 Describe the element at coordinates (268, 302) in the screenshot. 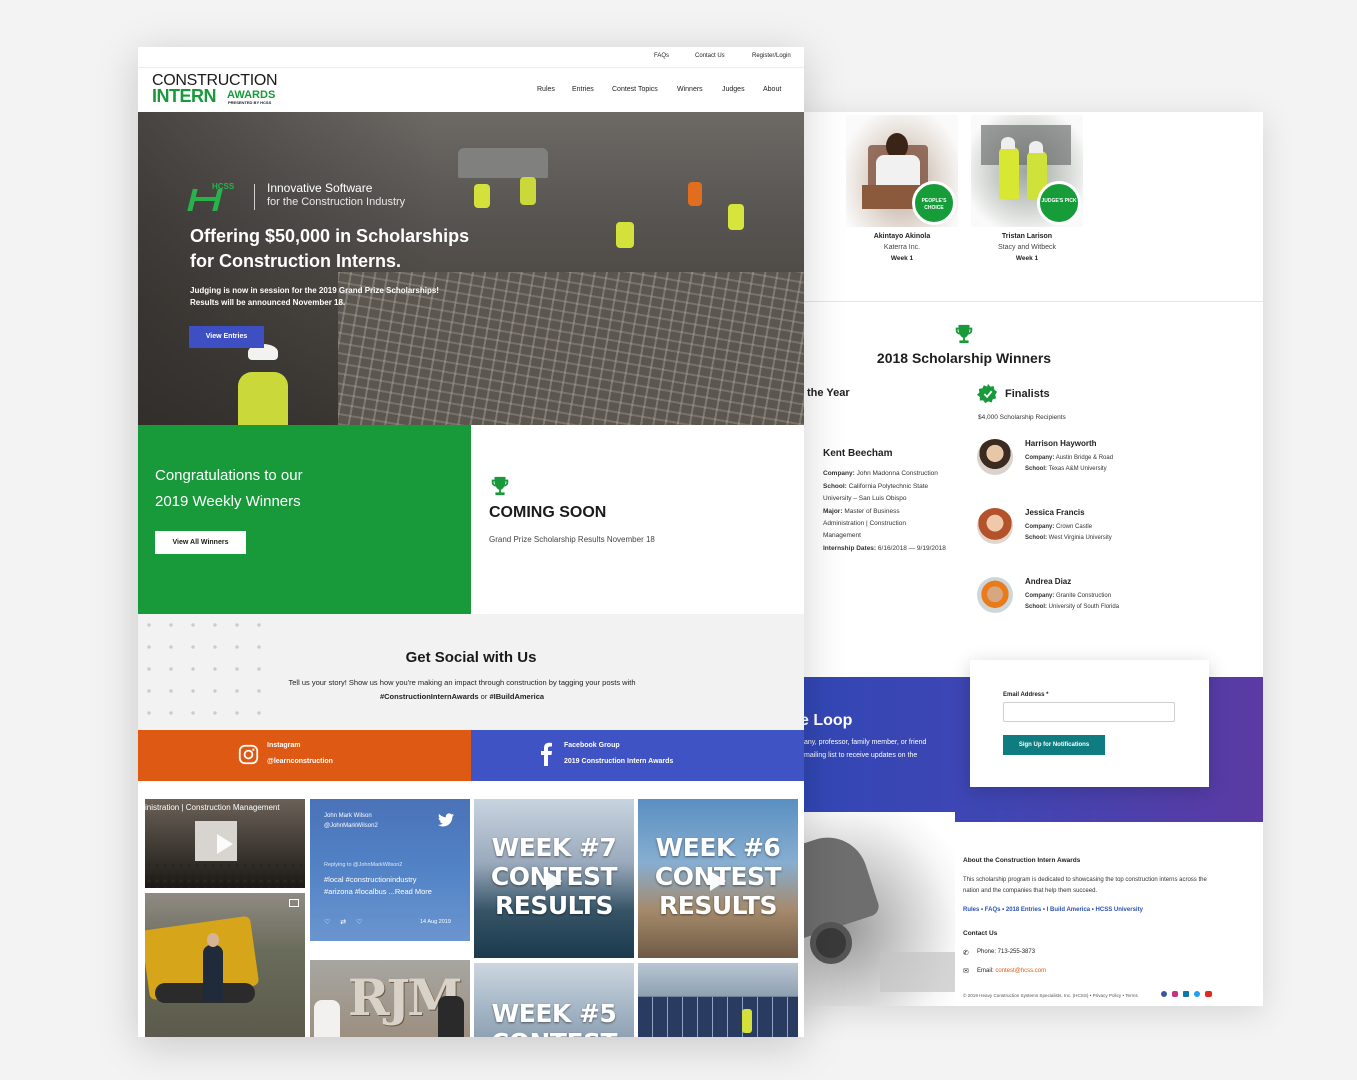

I see `hero-subtext: Results will be announced November 18.` at that location.